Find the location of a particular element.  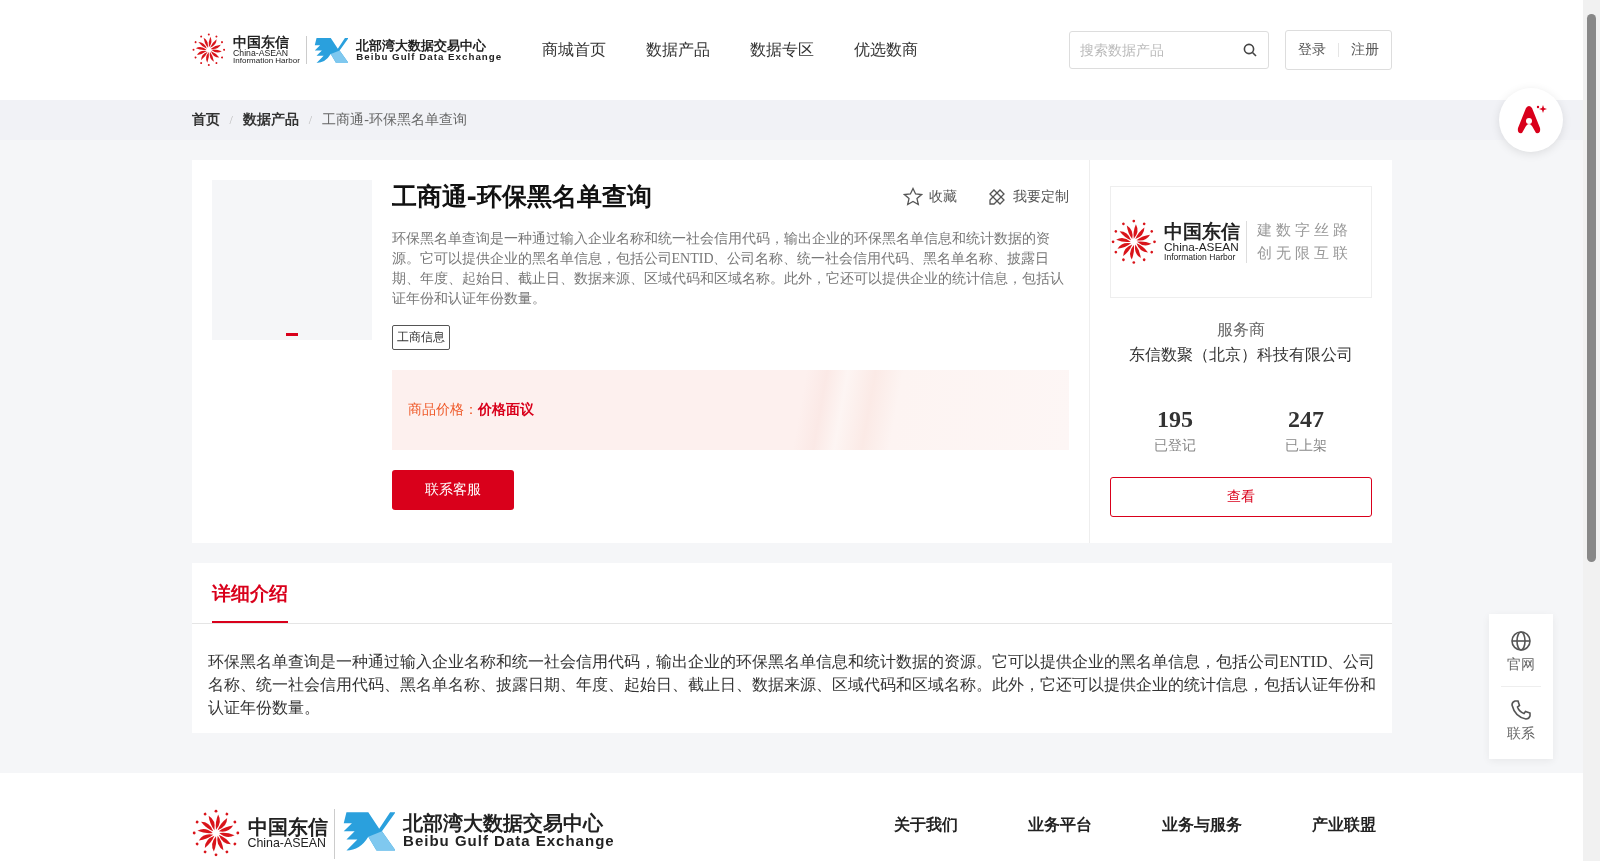

breadcrumb-link: 首页 is located at coordinates (205, 120).